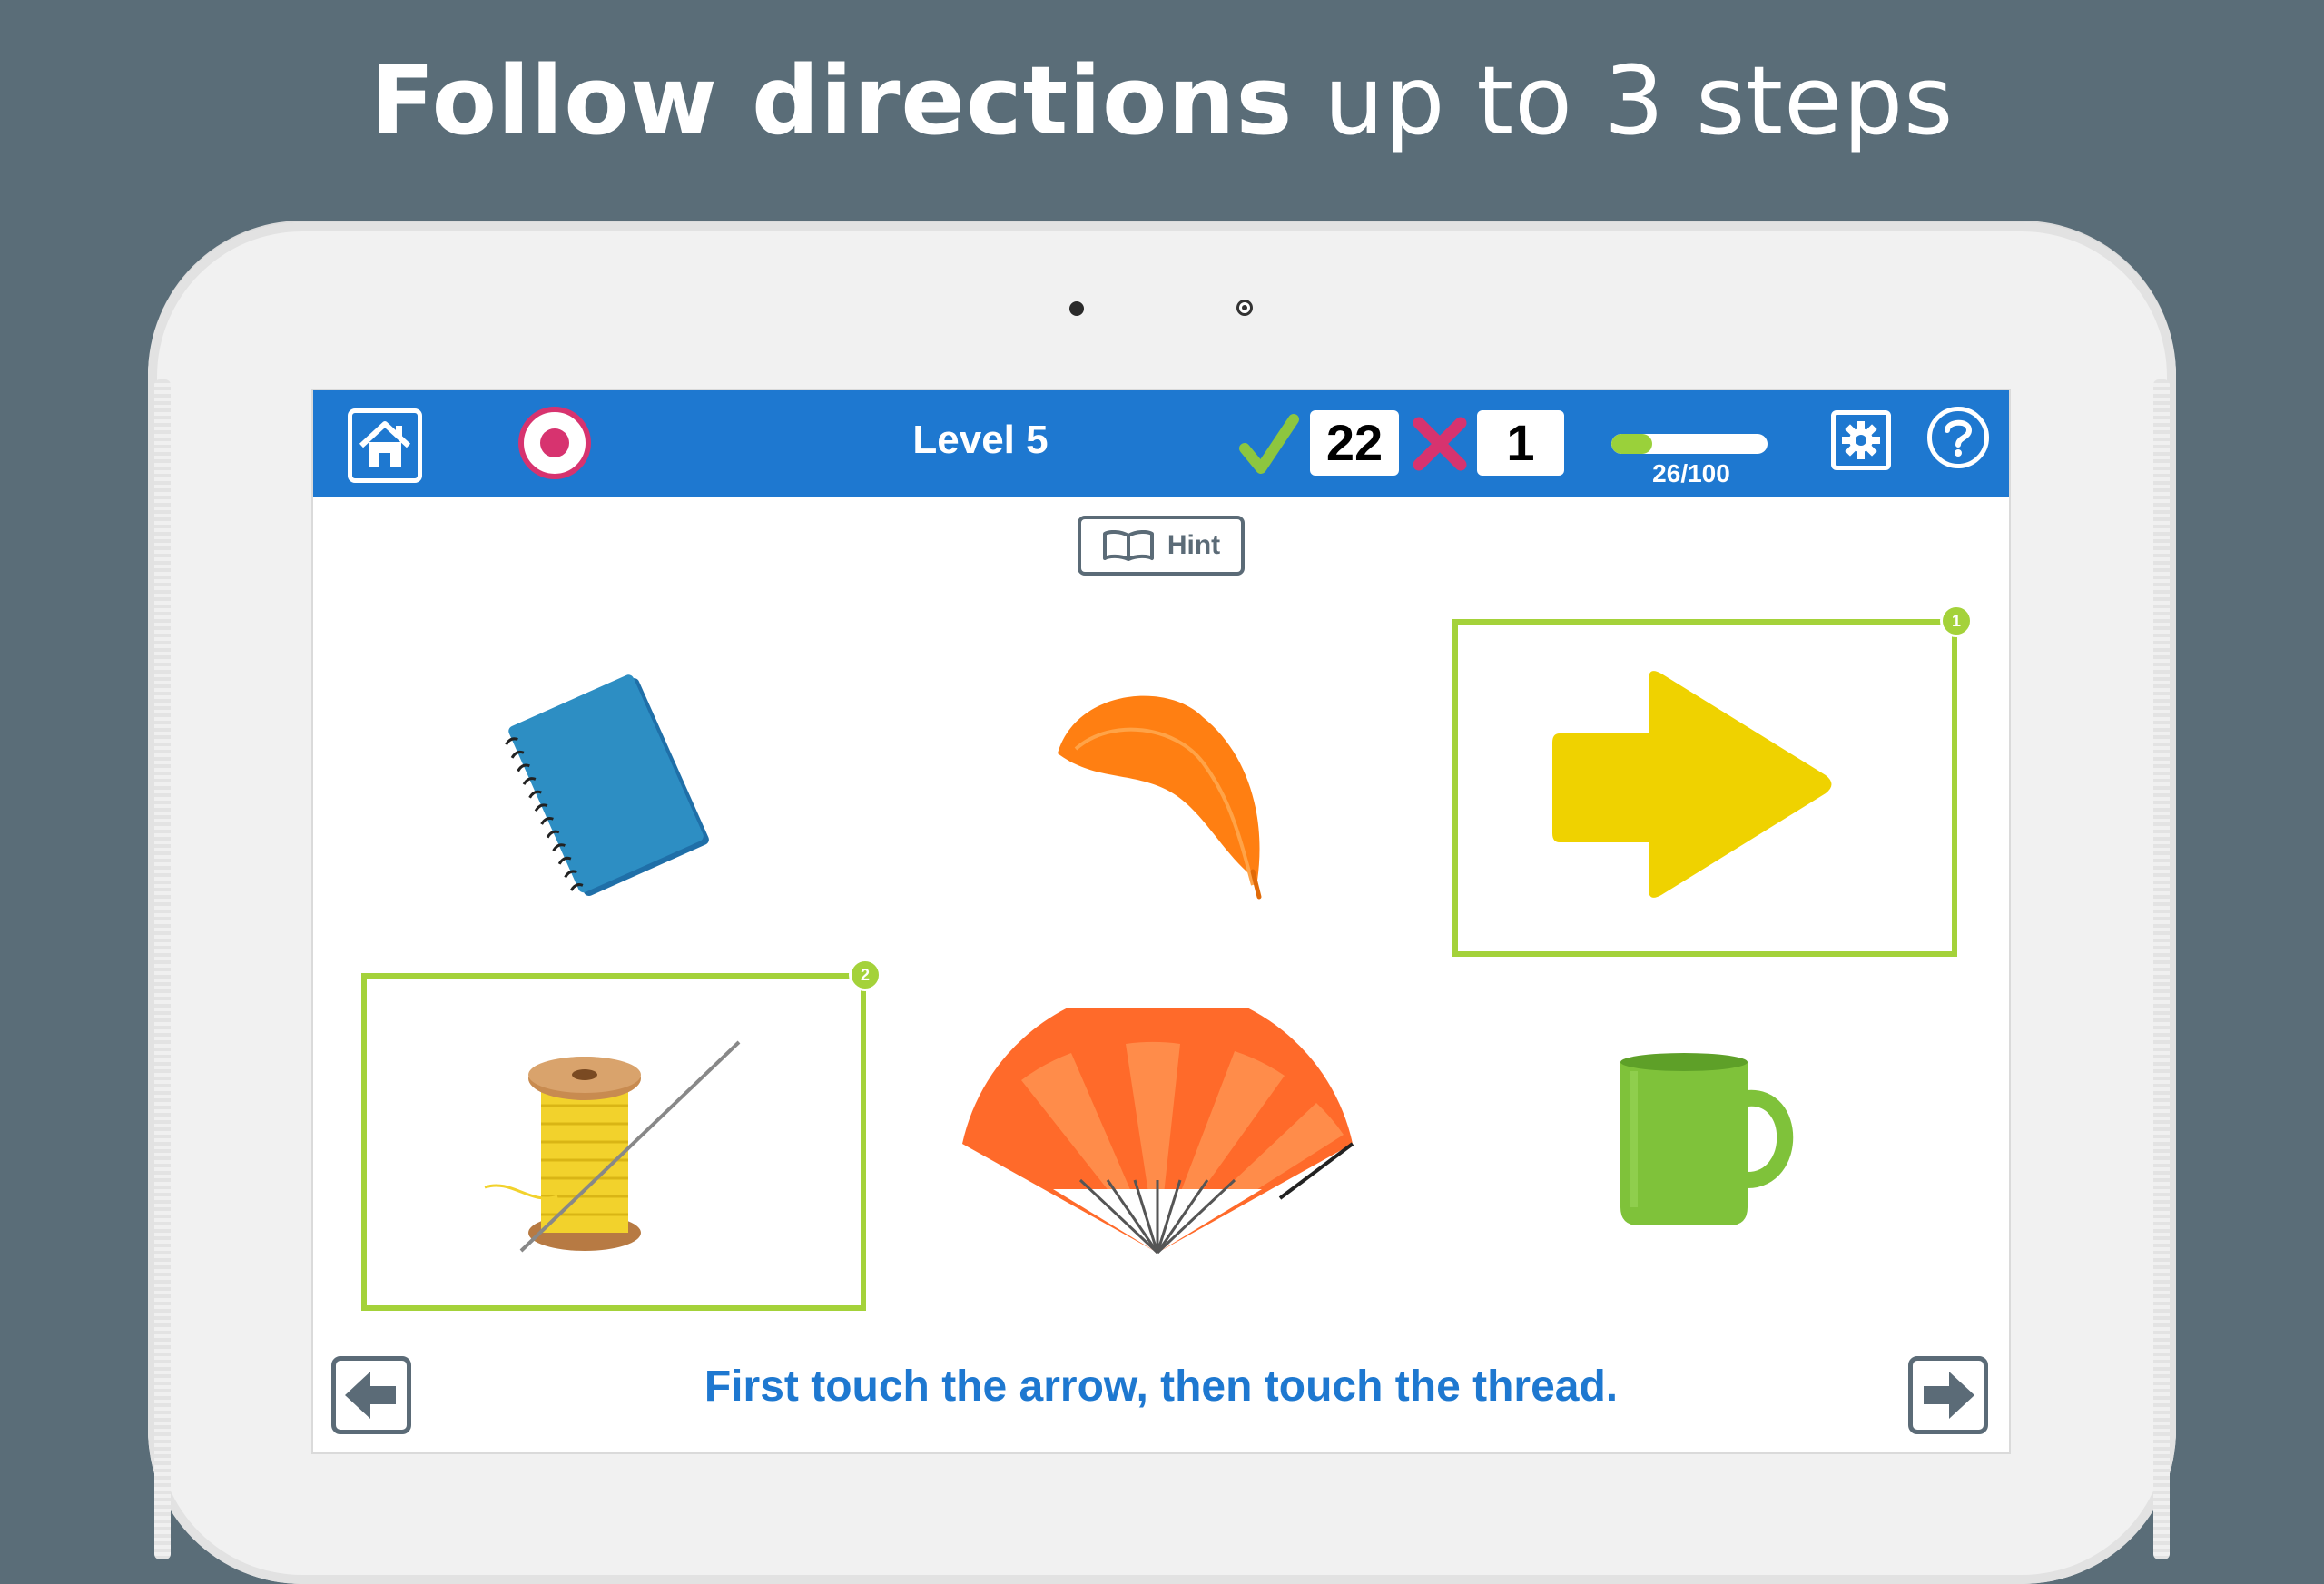  Describe the element at coordinates (607, 785) in the screenshot. I see `notebook-image` at that location.